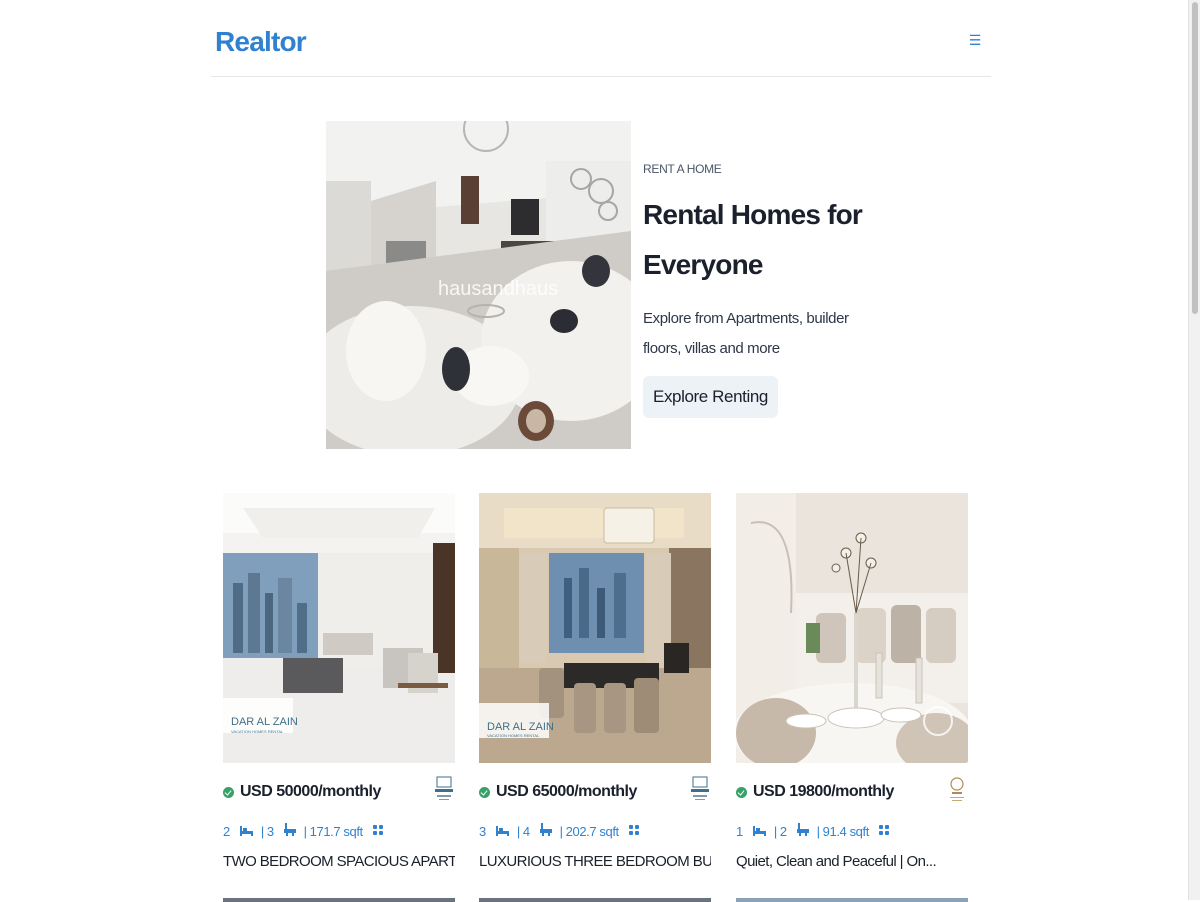 The height and width of the screenshot is (902, 1200). I want to click on hero-image-watermark: hausandhaus, so click(498, 289).